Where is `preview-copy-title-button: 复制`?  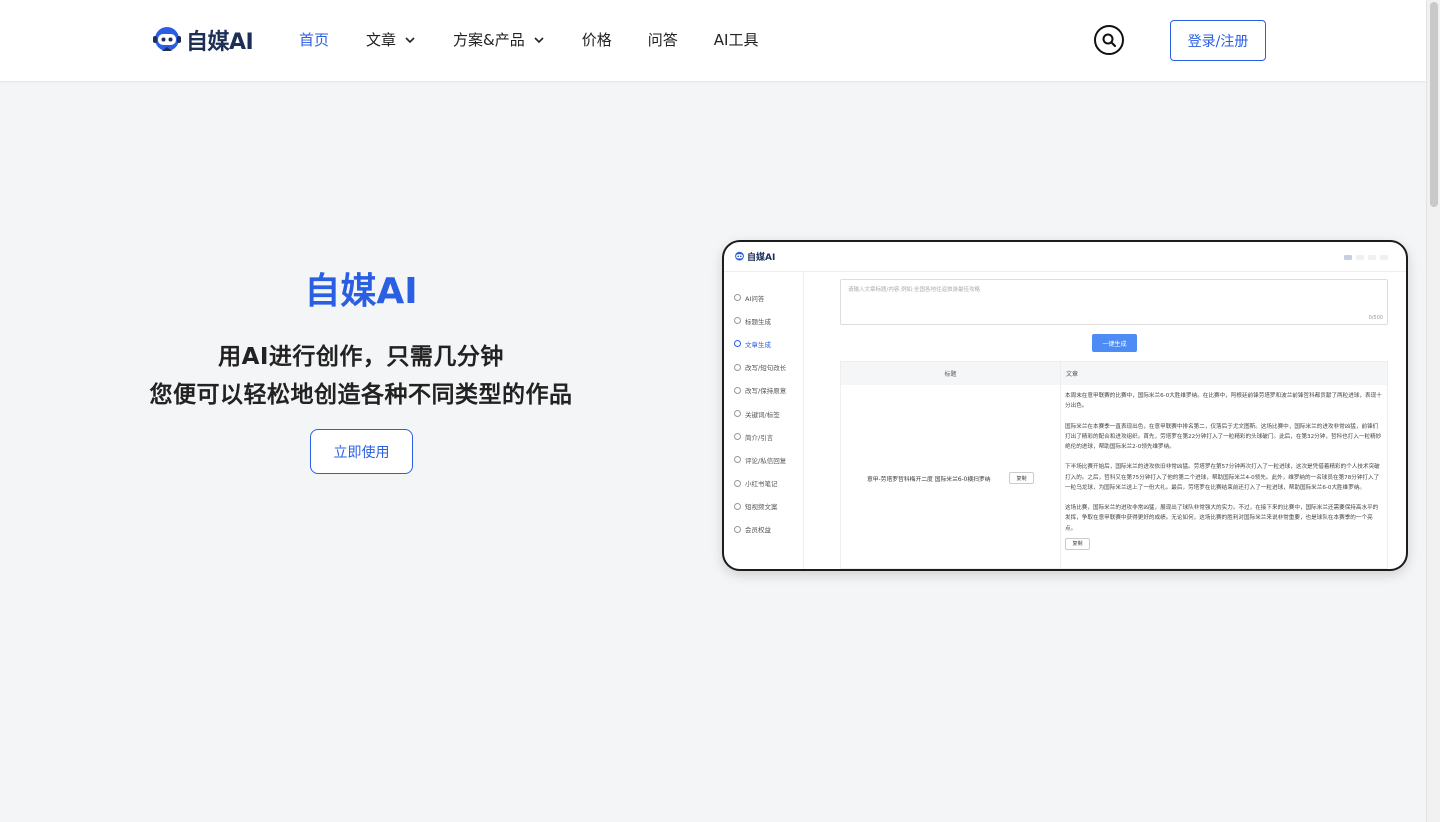 preview-copy-title-button: 复制 is located at coordinates (1021, 478).